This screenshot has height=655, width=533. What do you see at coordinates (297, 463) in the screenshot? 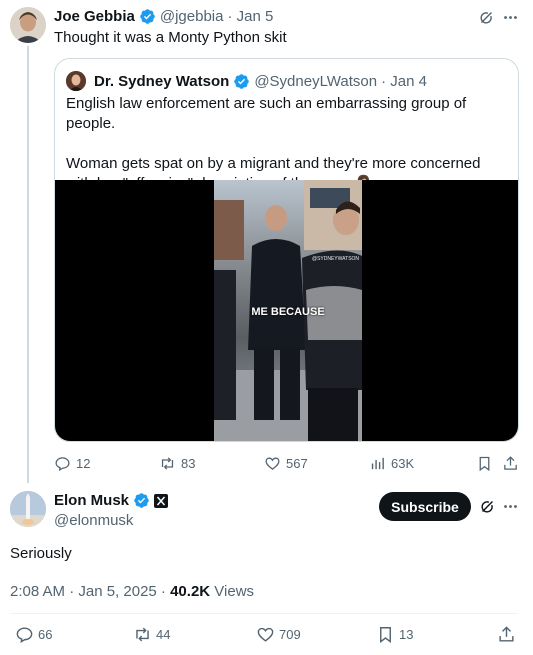
I see `like-count: 567` at bounding box center [297, 463].